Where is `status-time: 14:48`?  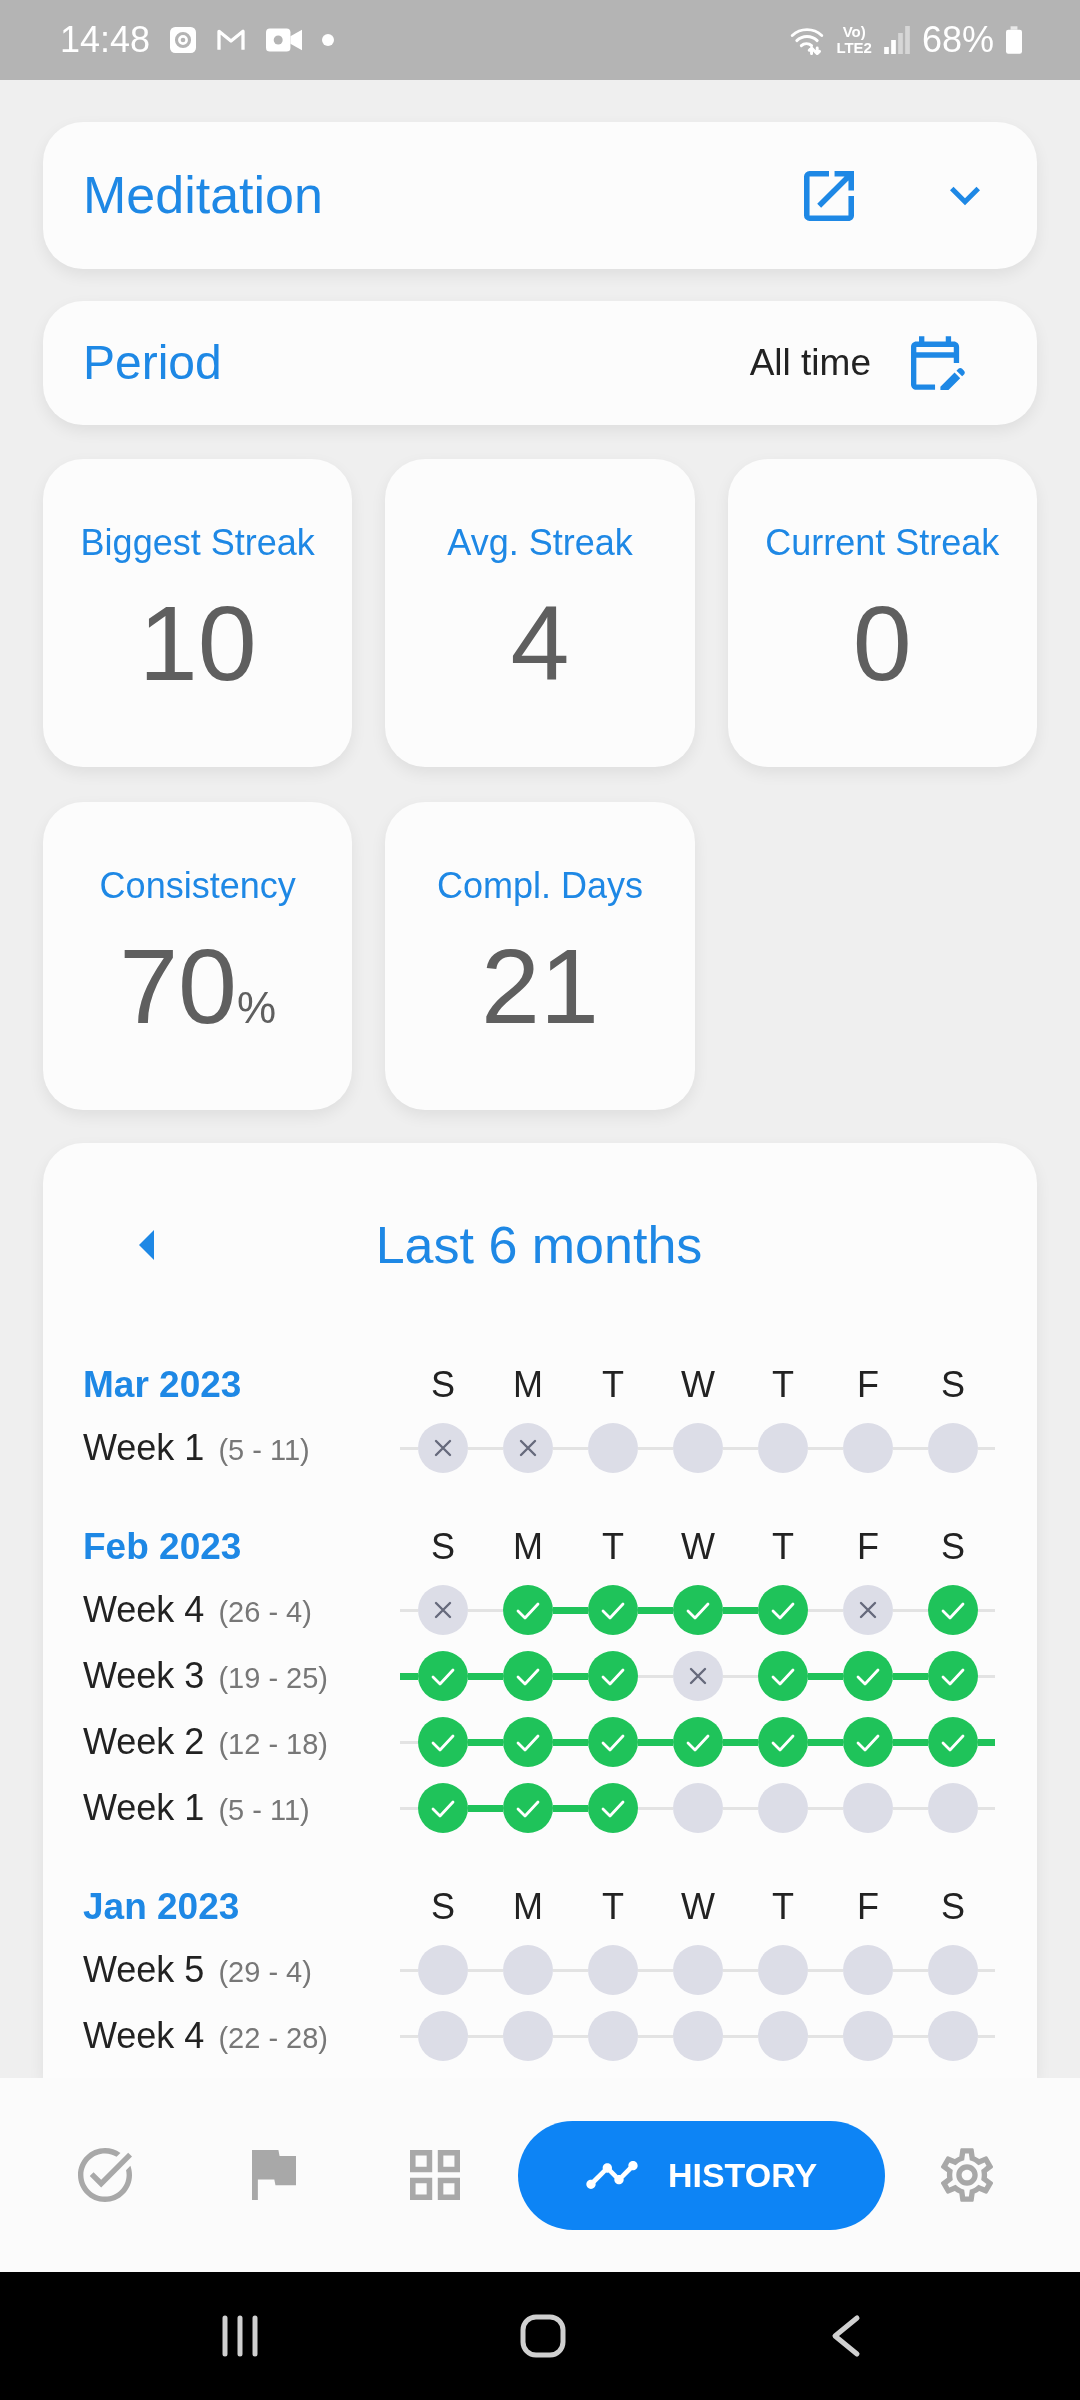 status-time: 14:48 is located at coordinates (105, 40).